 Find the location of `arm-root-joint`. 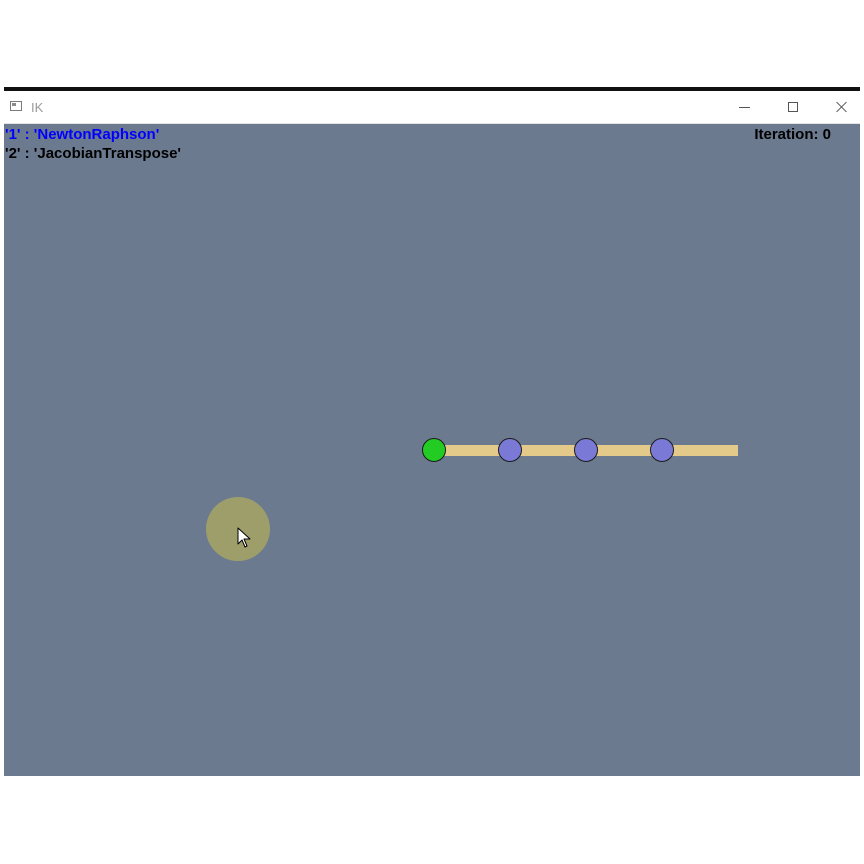

arm-root-joint is located at coordinates (434, 450).